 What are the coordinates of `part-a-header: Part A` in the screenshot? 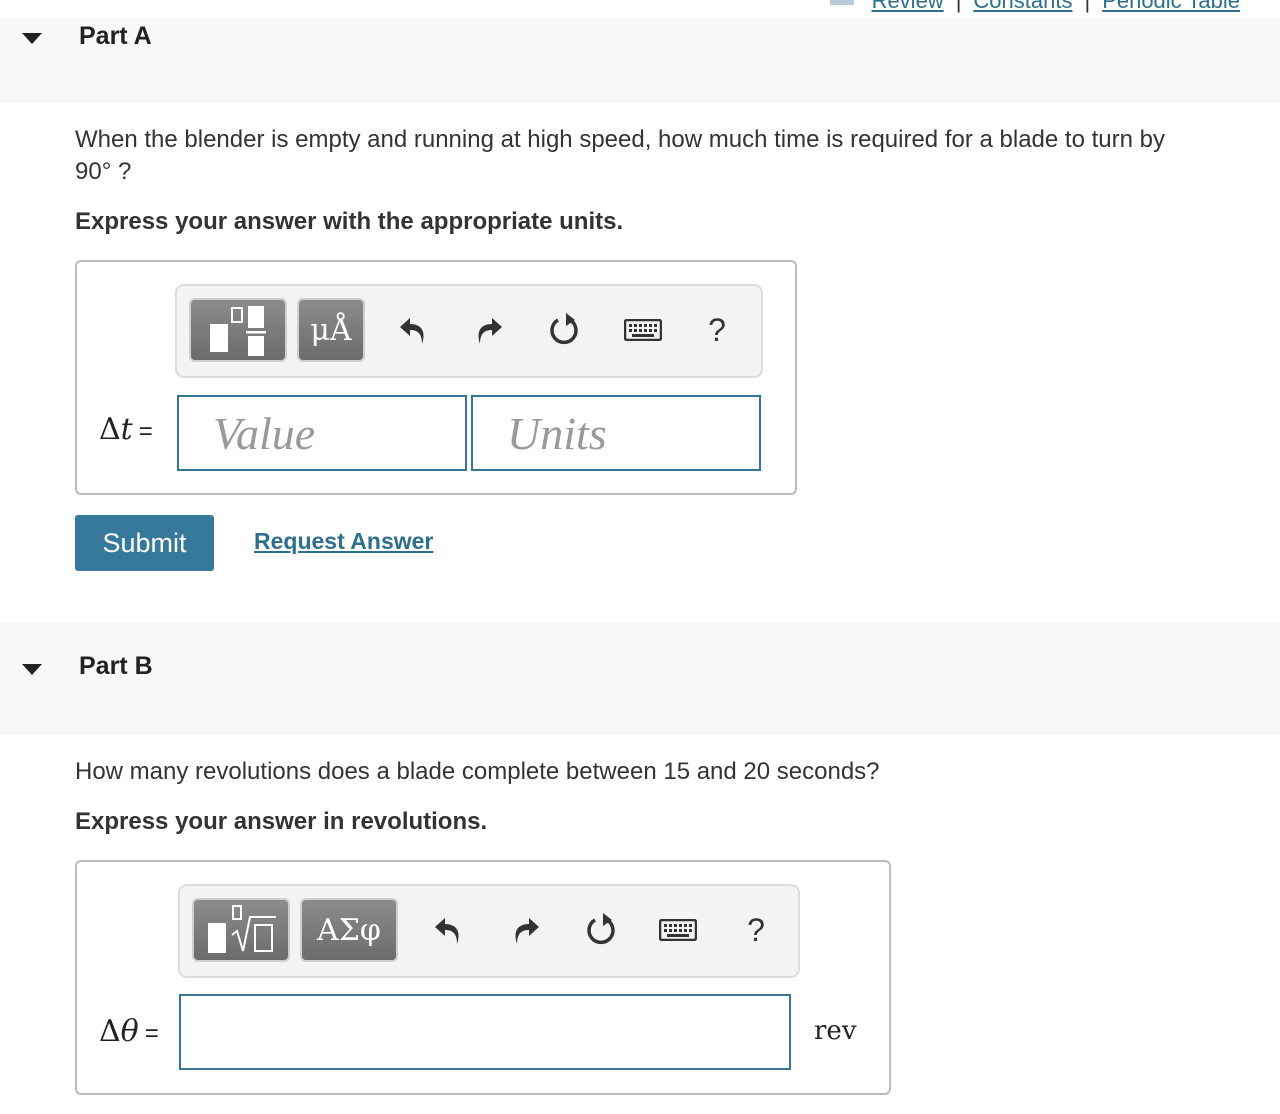 It's located at (640, 60).